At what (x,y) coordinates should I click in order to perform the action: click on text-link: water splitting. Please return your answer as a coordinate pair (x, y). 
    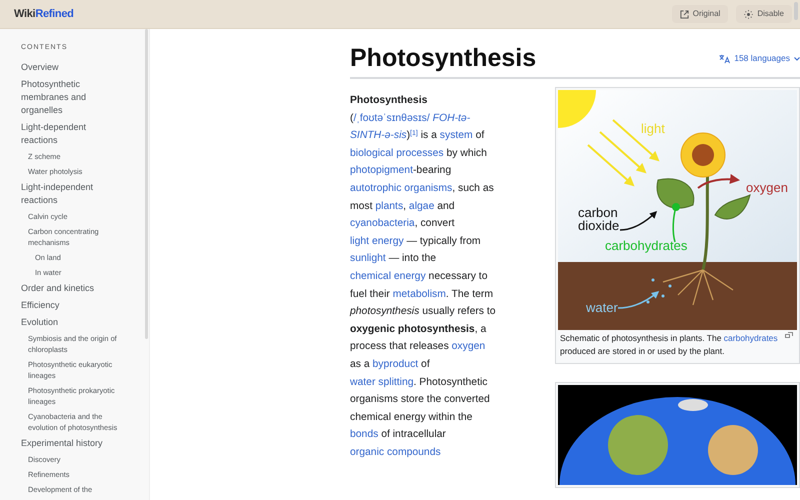
    Looking at the image, I should click on (382, 382).